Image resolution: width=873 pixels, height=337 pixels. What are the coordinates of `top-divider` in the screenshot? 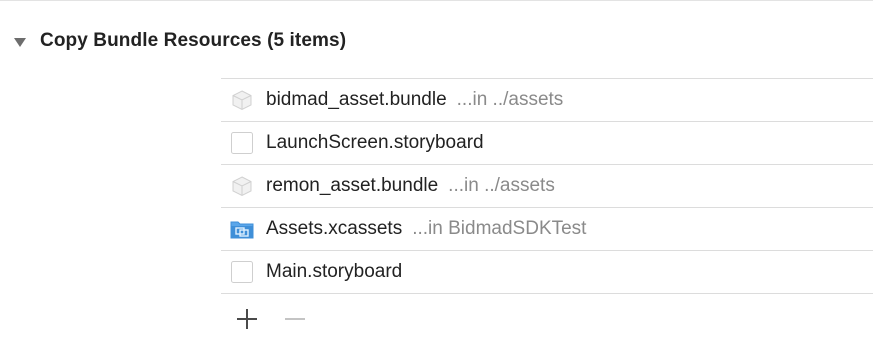 It's located at (436, 0).